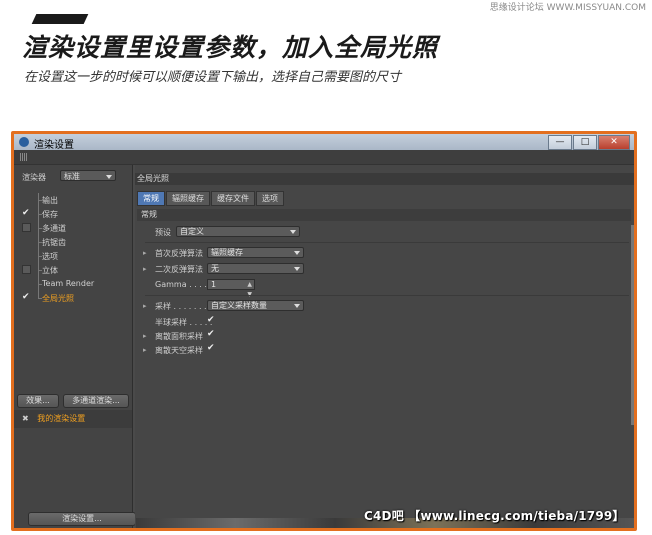 This screenshot has height=535, width=652. Describe the element at coordinates (324, 142) in the screenshot. I see `window-titlebar: 渲染设置 — □ ✕` at that location.